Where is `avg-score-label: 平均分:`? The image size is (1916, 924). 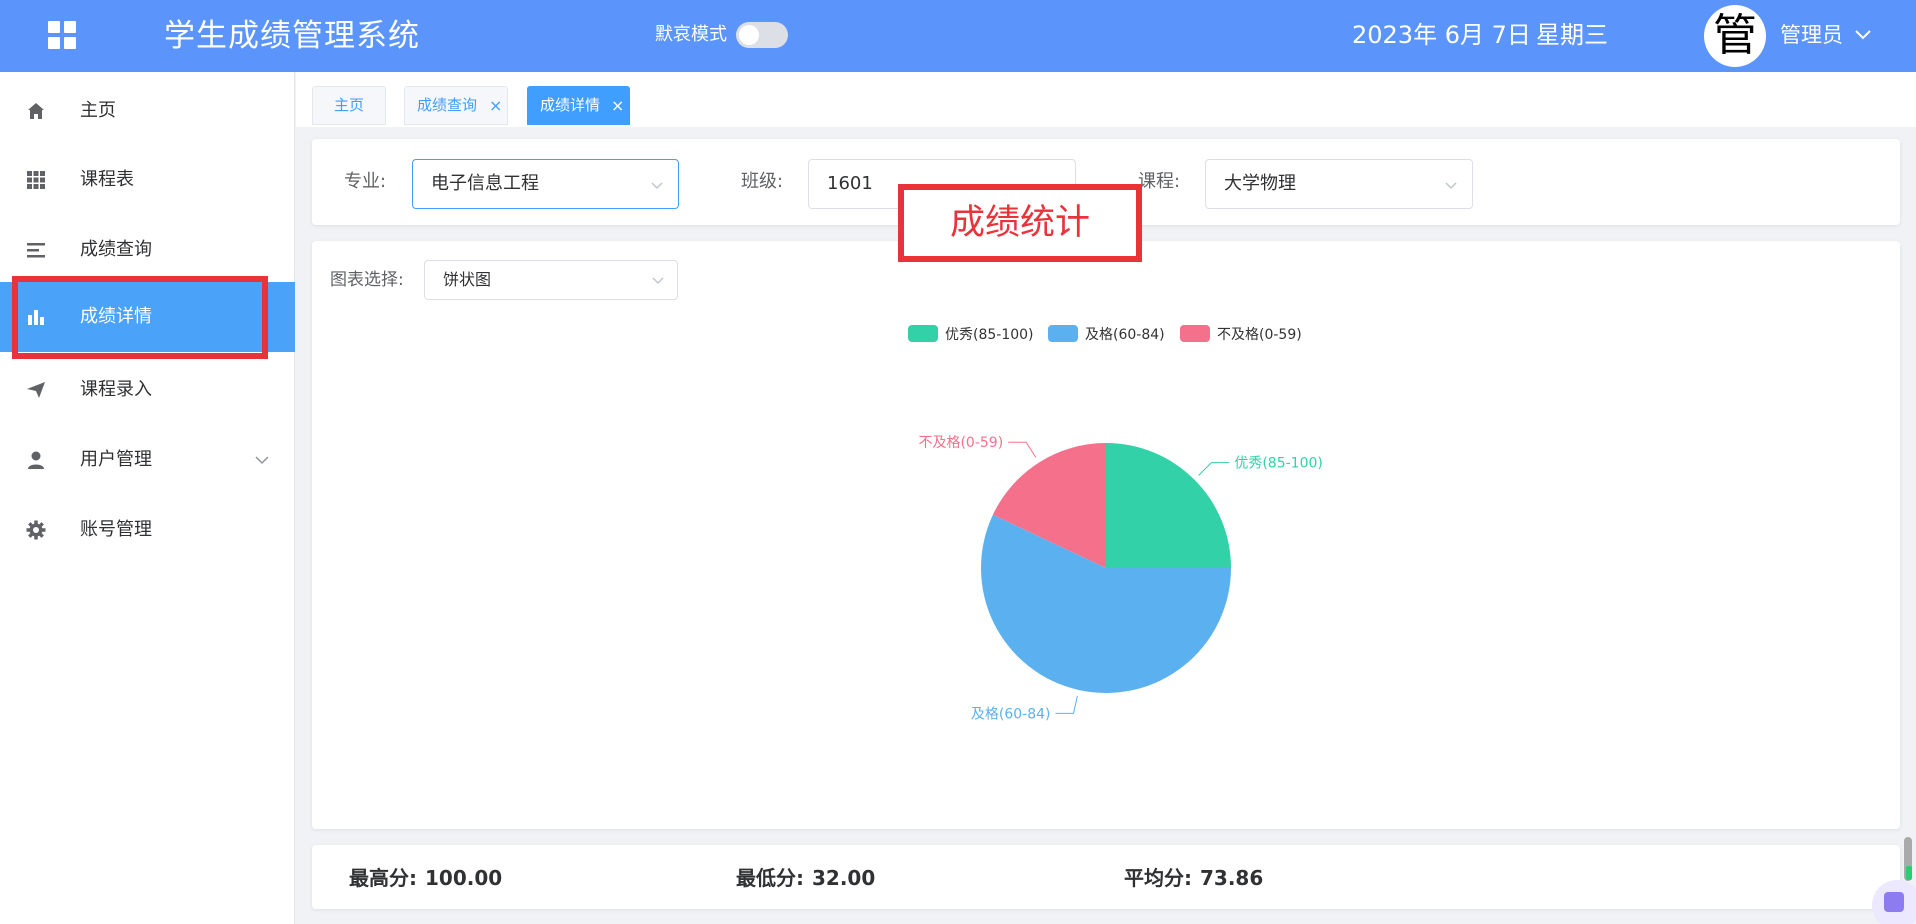 avg-score-label: 平均分: is located at coordinates (1158, 878).